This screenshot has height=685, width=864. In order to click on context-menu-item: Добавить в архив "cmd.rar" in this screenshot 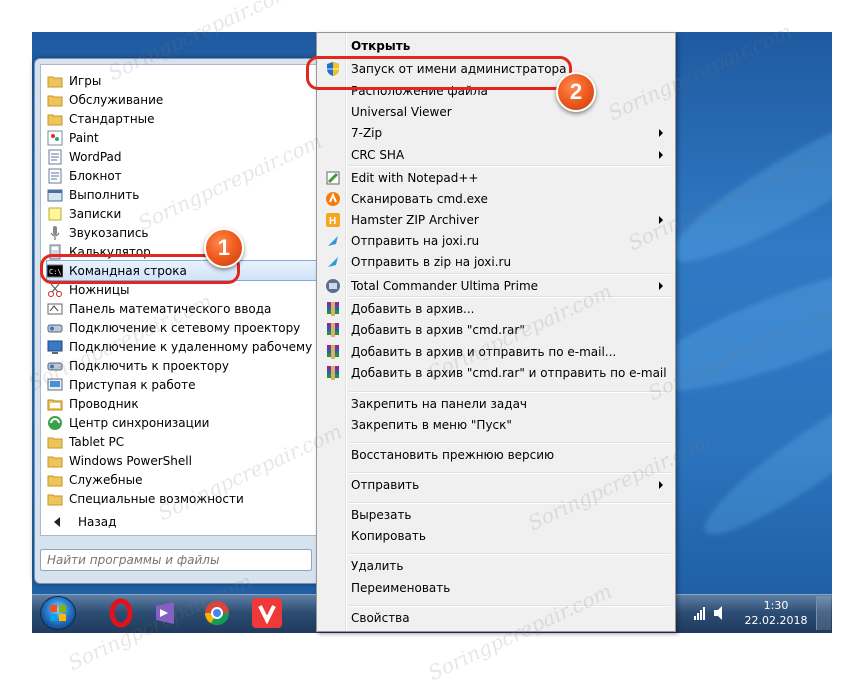, I will do `click(496, 330)`.